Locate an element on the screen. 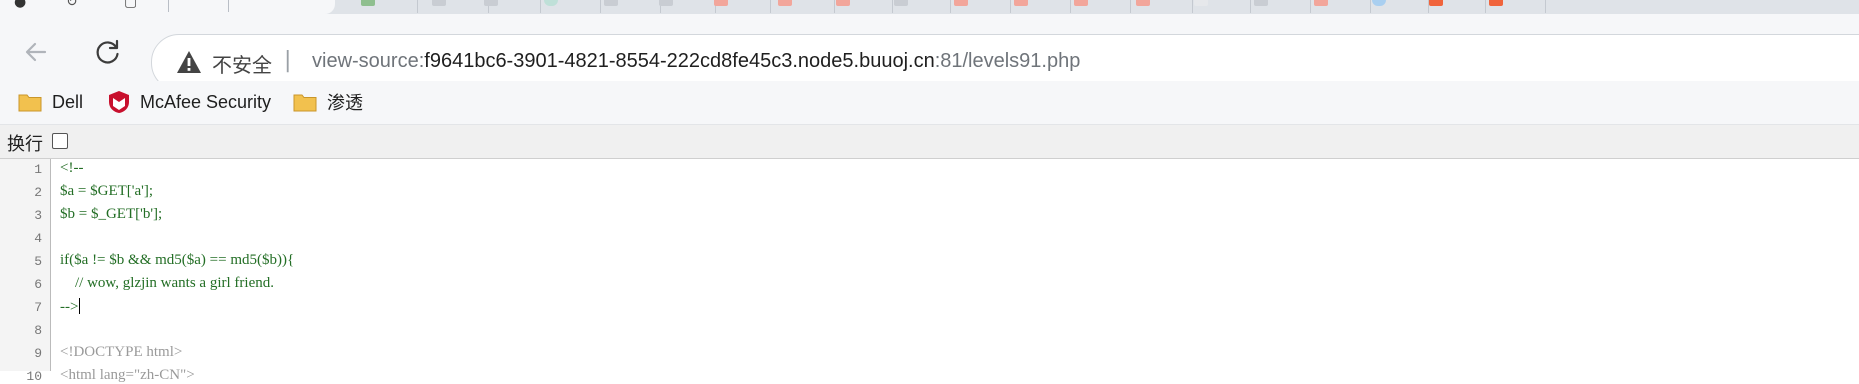 The width and height of the screenshot is (1859, 384). line-number: 4 is located at coordinates (38, 238).